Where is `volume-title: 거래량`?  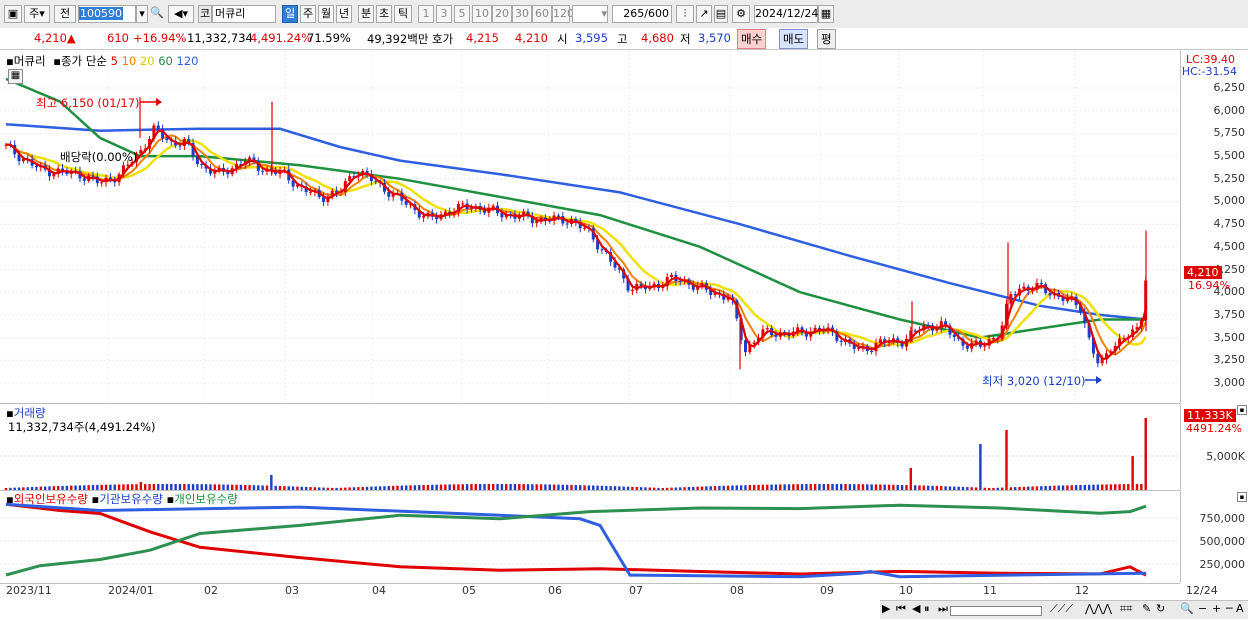 volume-title: 거래량 is located at coordinates (30, 413).